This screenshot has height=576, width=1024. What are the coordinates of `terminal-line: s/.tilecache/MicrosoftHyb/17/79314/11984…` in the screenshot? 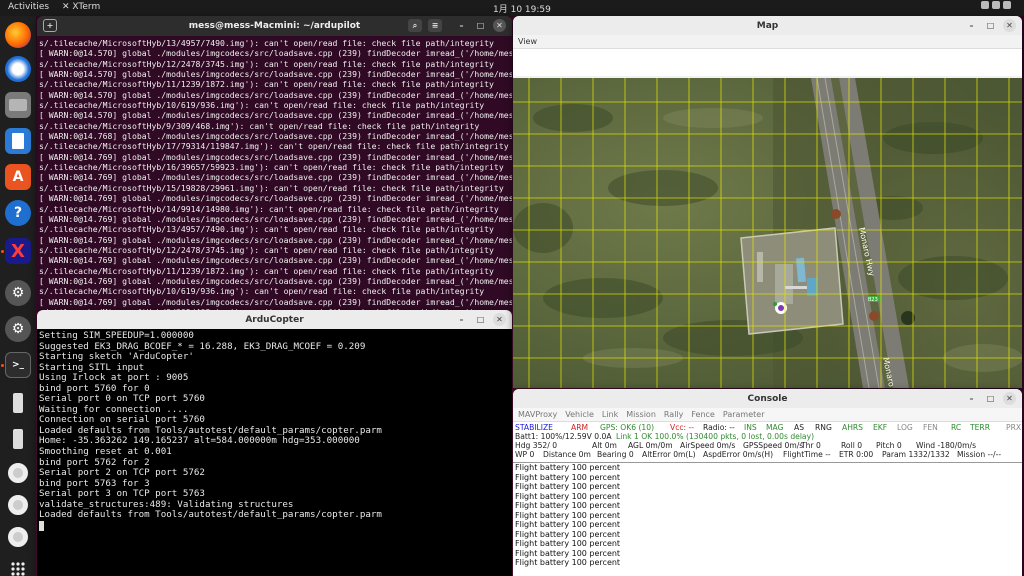 It's located at (274, 146).